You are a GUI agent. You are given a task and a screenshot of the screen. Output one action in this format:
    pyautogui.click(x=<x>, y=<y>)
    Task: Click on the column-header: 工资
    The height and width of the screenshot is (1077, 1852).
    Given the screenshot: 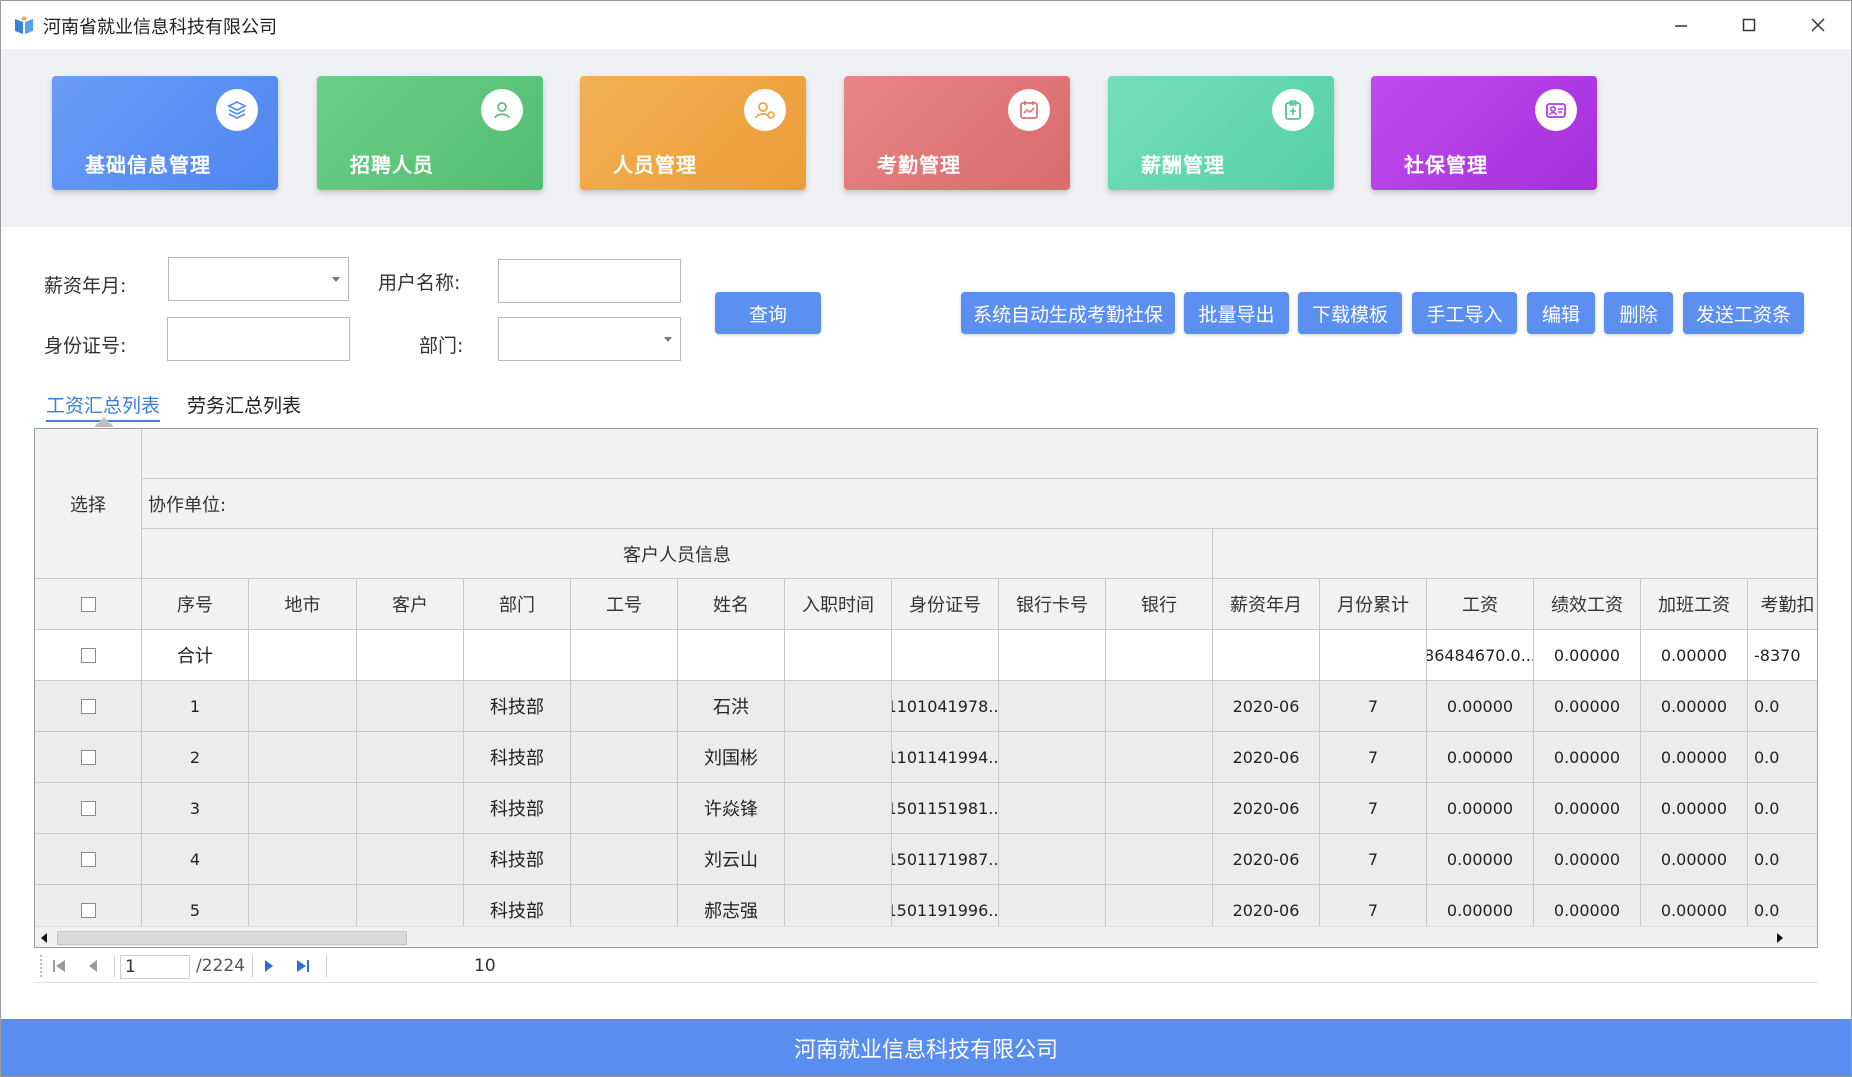 What is the action you would take?
    pyautogui.click(x=1480, y=604)
    